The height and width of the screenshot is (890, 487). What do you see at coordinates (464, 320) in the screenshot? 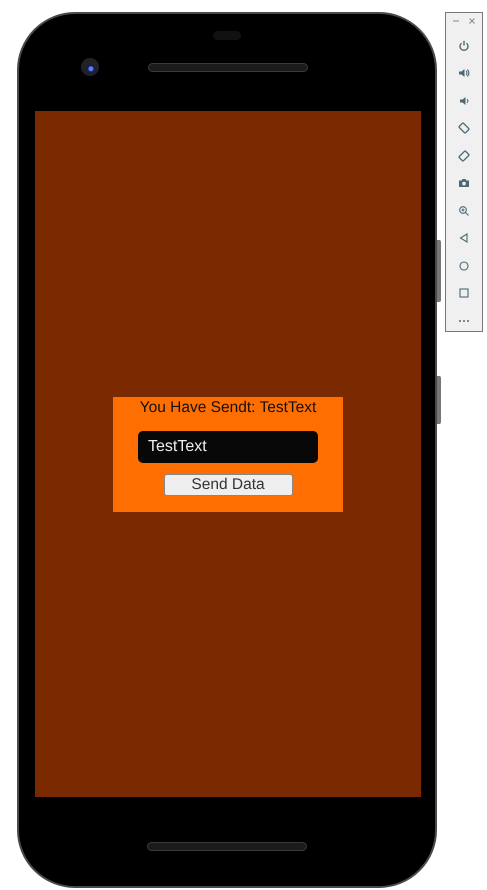
I see `more-icon` at bounding box center [464, 320].